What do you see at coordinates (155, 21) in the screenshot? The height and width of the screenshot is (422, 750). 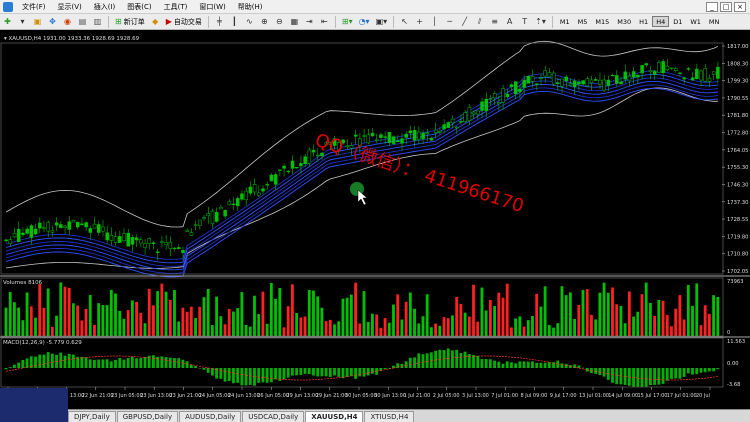 I see `metaeditor-icon: ◆` at bounding box center [155, 21].